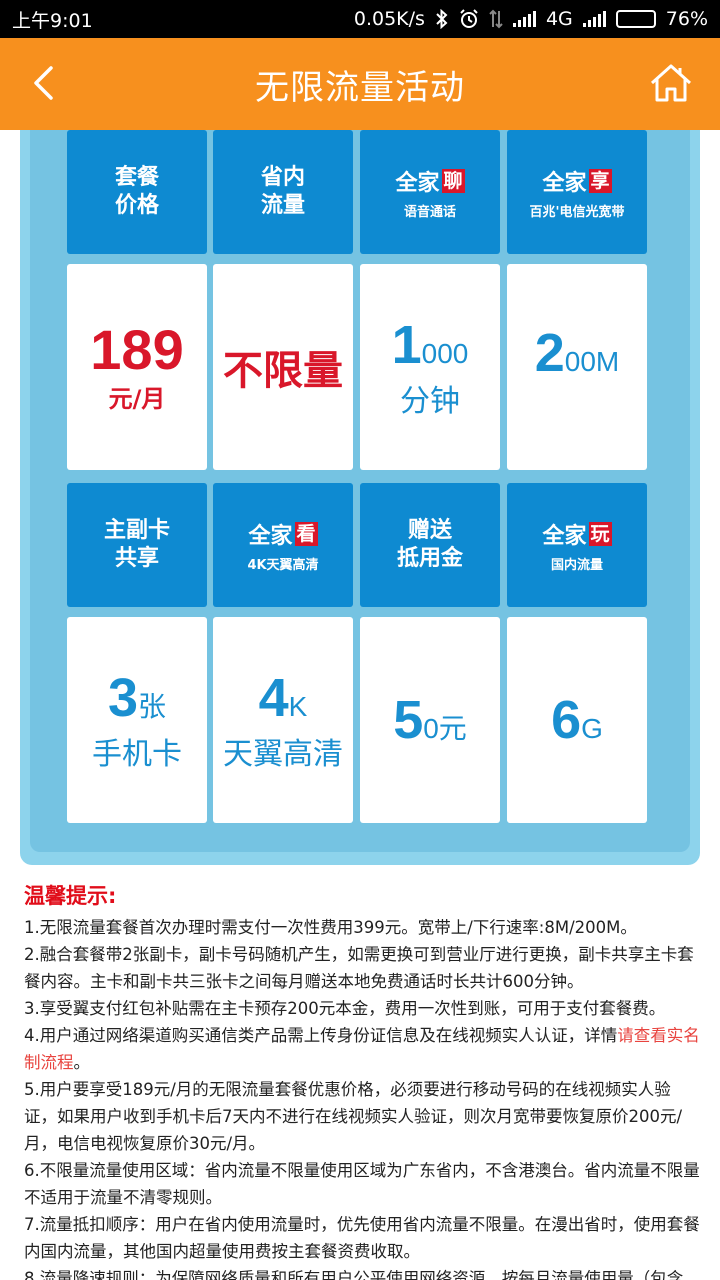  What do you see at coordinates (137, 192) in the screenshot?
I see `tile-head-plan-price: 套餐 价格` at bounding box center [137, 192].